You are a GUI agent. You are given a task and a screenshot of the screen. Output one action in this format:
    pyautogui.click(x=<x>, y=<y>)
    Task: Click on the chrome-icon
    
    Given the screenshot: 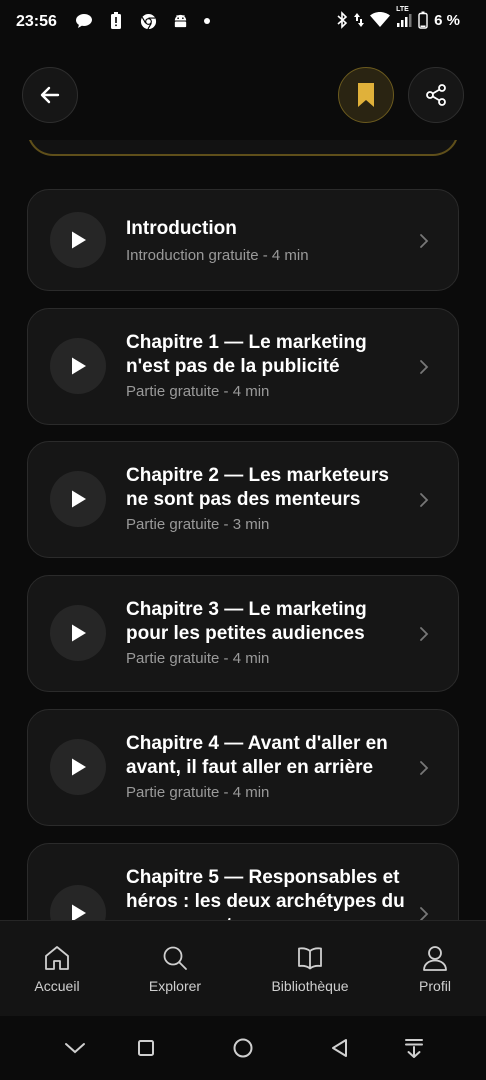 What is the action you would take?
    pyautogui.click(x=148, y=21)
    